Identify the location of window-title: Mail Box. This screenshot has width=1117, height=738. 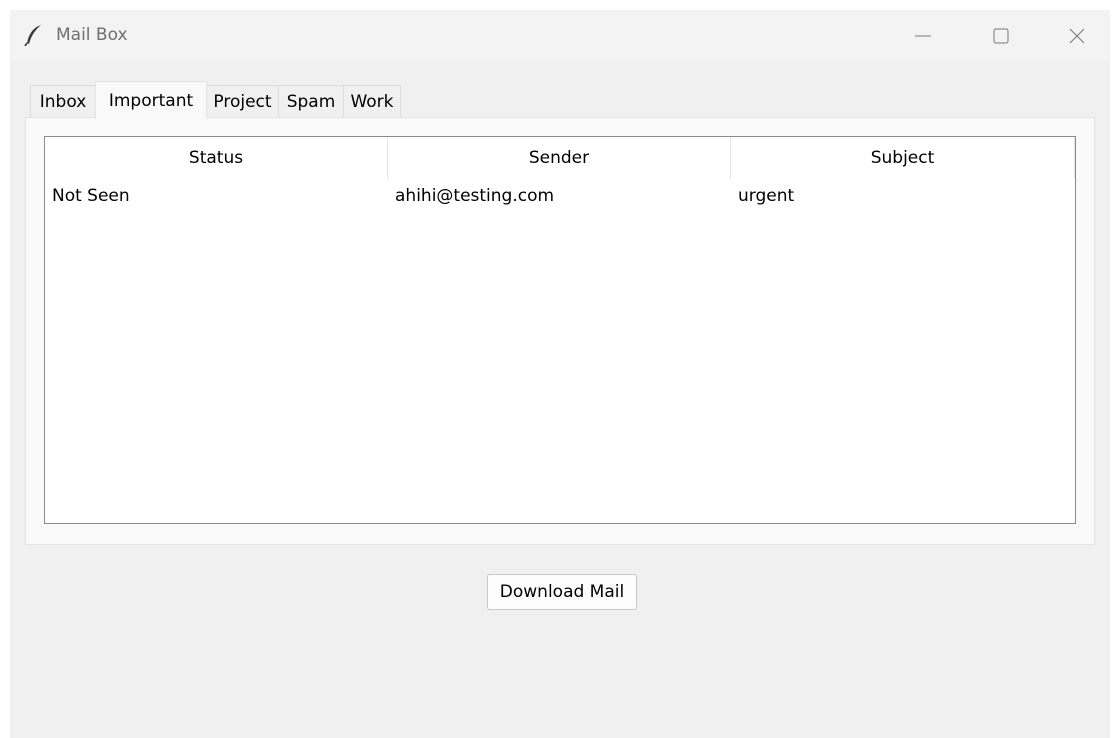
(92, 35).